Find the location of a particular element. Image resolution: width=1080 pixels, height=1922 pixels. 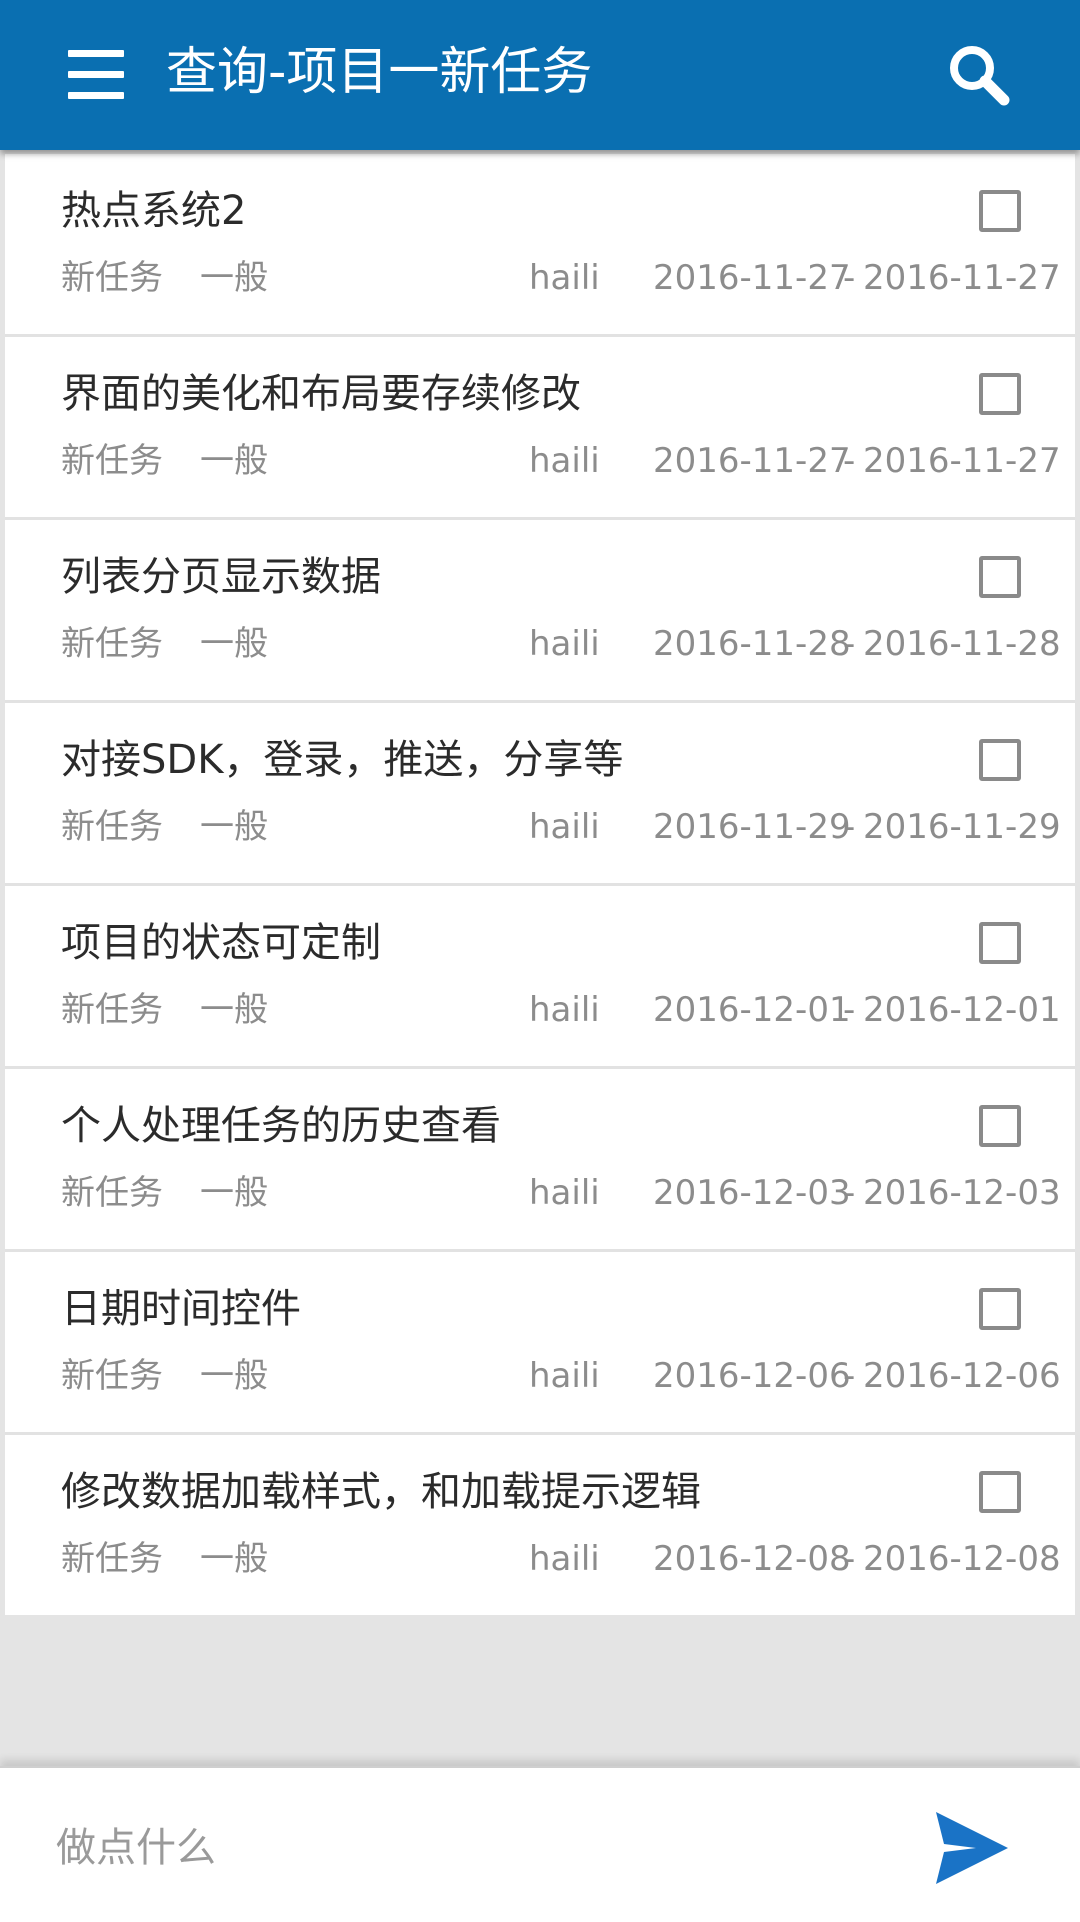

task-start-date: 2016-12-01 is located at coordinates (752, 1010).